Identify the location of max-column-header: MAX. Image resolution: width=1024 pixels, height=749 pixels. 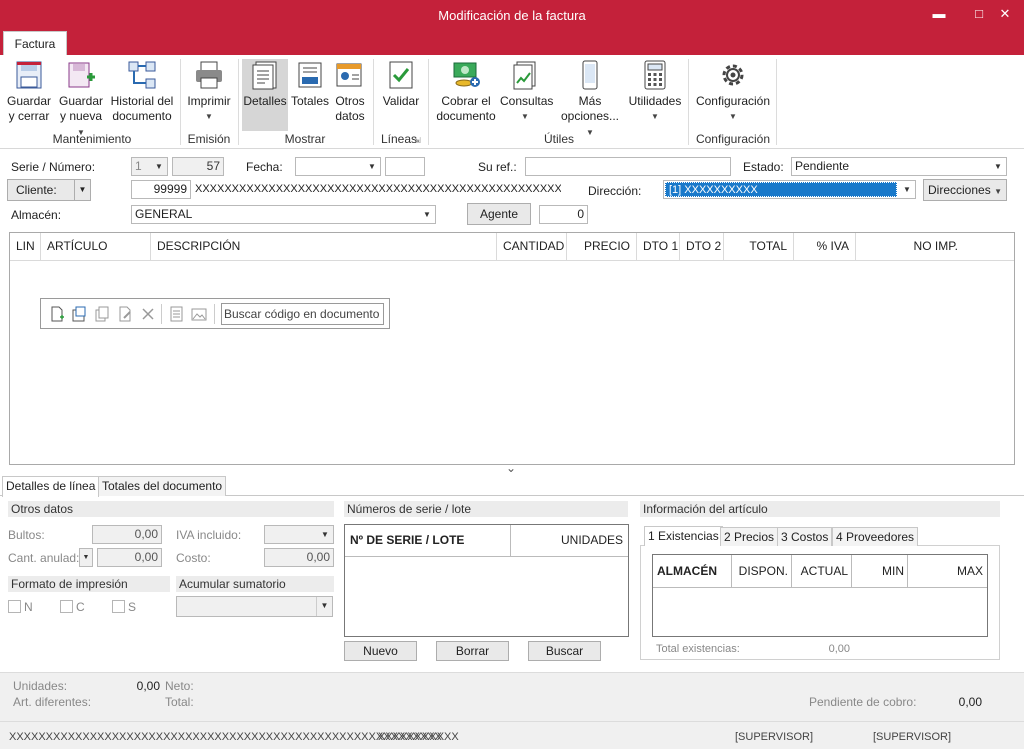
(947, 571).